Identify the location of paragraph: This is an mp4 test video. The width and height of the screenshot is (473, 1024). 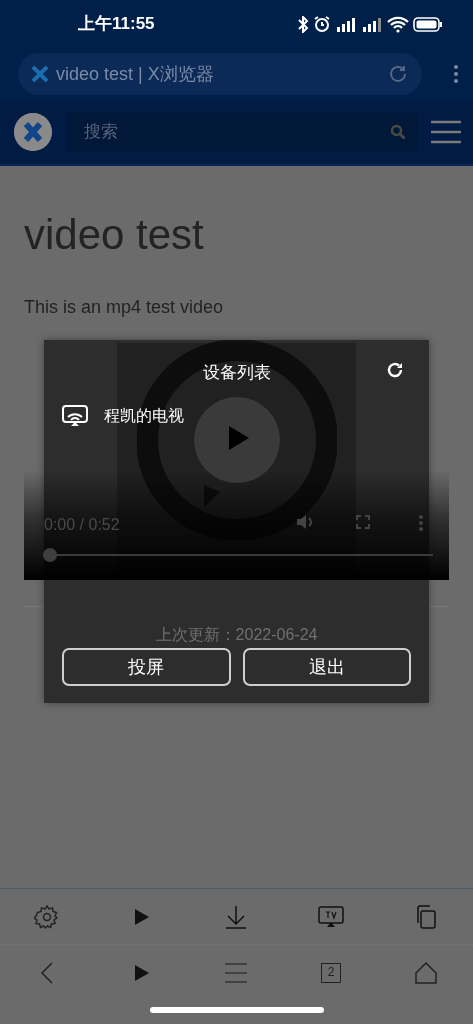
(124, 308).